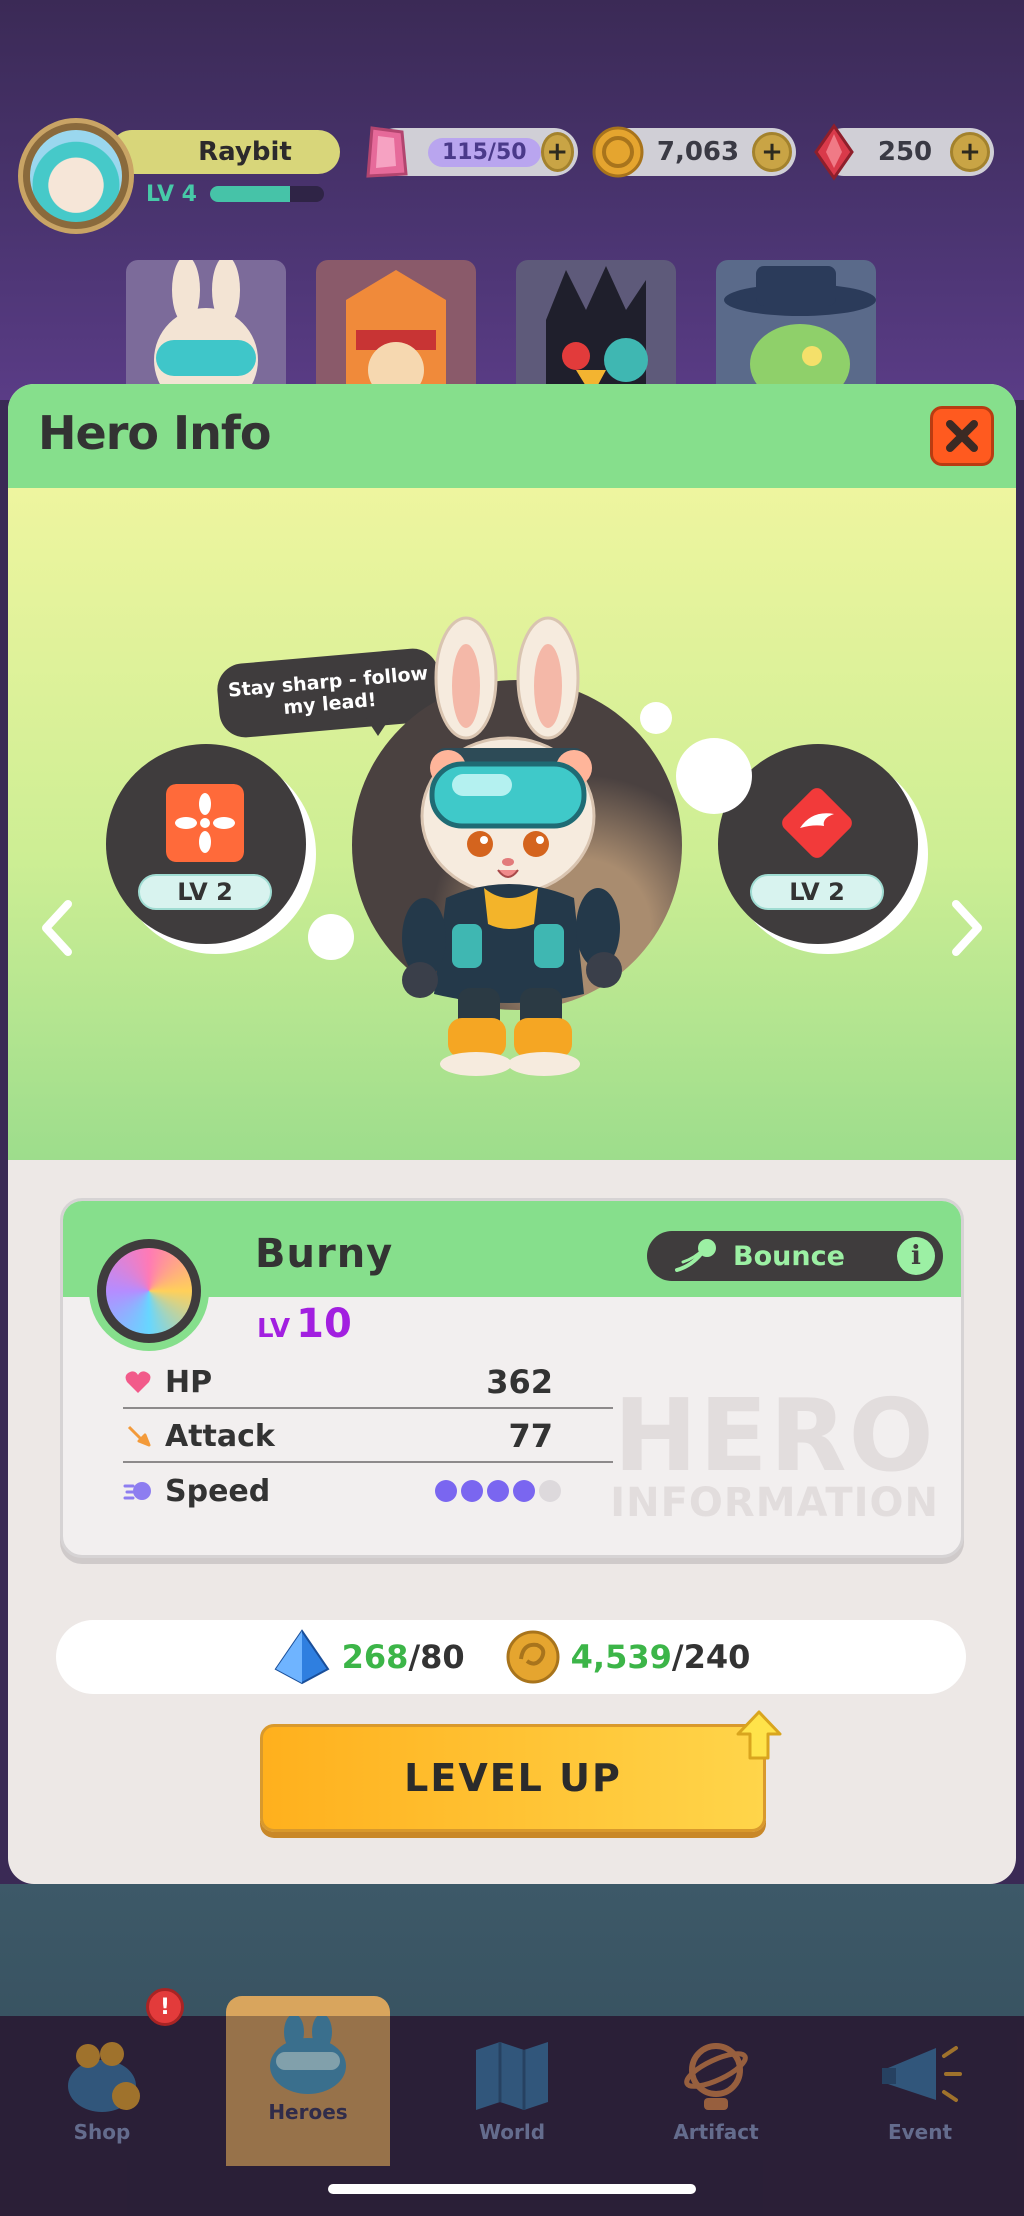 This screenshot has height=2216, width=1024. I want to click on speed-rating, so click(498, 1491).